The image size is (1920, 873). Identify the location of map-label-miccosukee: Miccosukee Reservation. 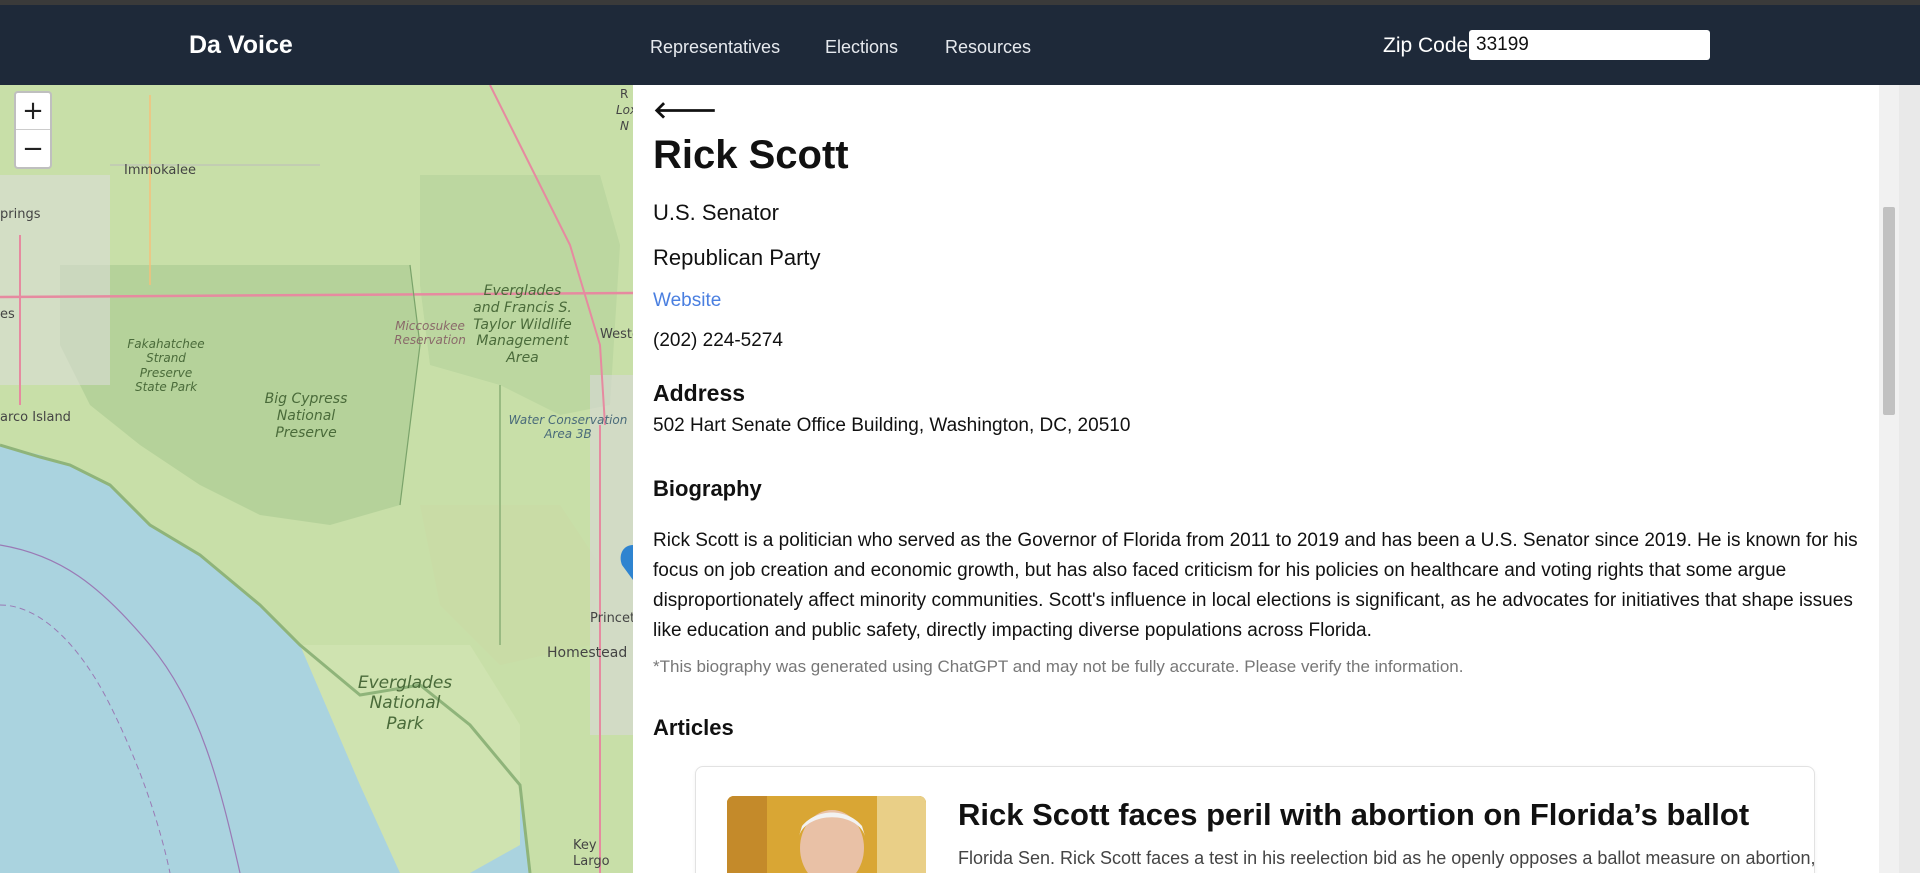
(430, 333).